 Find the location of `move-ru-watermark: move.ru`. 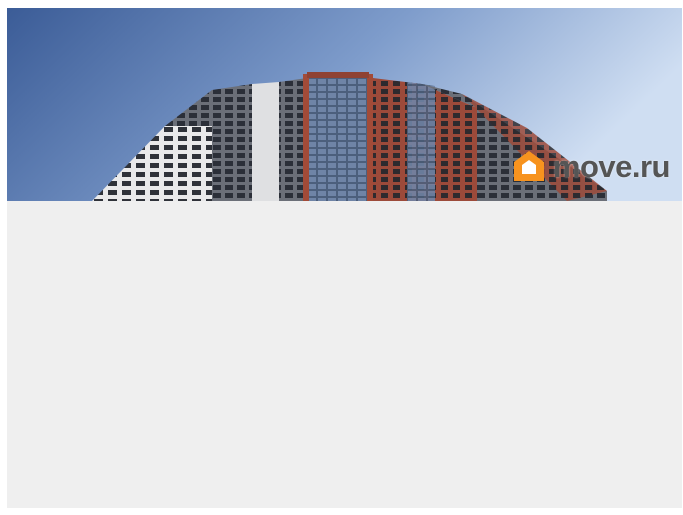

move-ru-watermark: move.ru is located at coordinates (591, 166).